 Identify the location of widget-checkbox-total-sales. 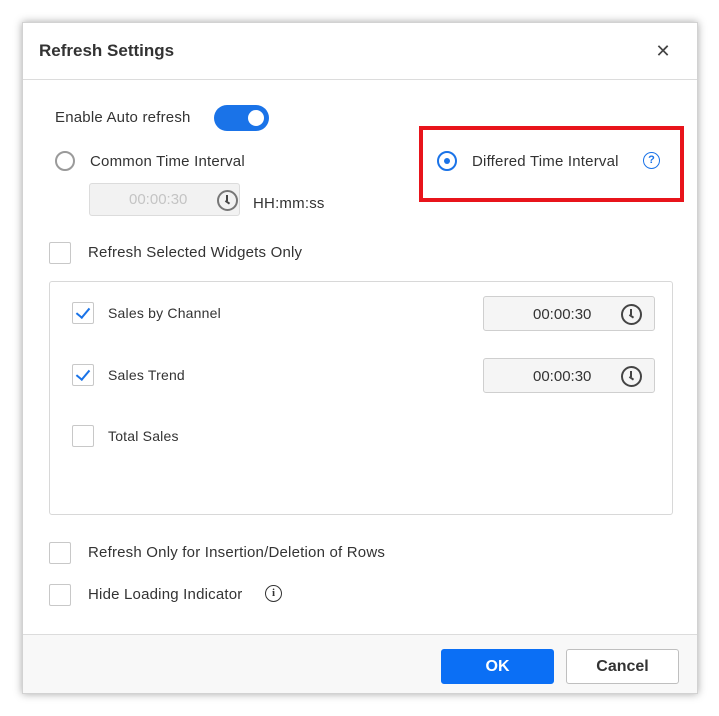
(83, 436).